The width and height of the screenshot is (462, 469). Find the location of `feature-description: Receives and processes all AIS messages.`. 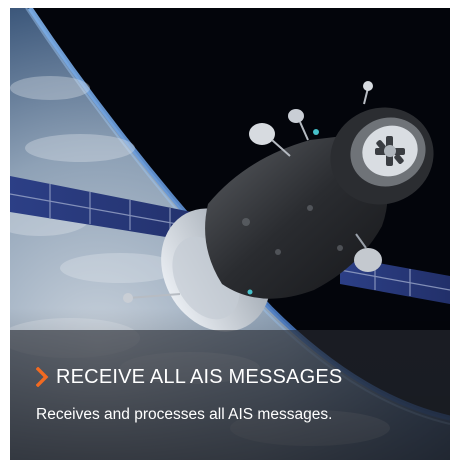

feature-description: Receives and processes all AIS messages. is located at coordinates (184, 414).